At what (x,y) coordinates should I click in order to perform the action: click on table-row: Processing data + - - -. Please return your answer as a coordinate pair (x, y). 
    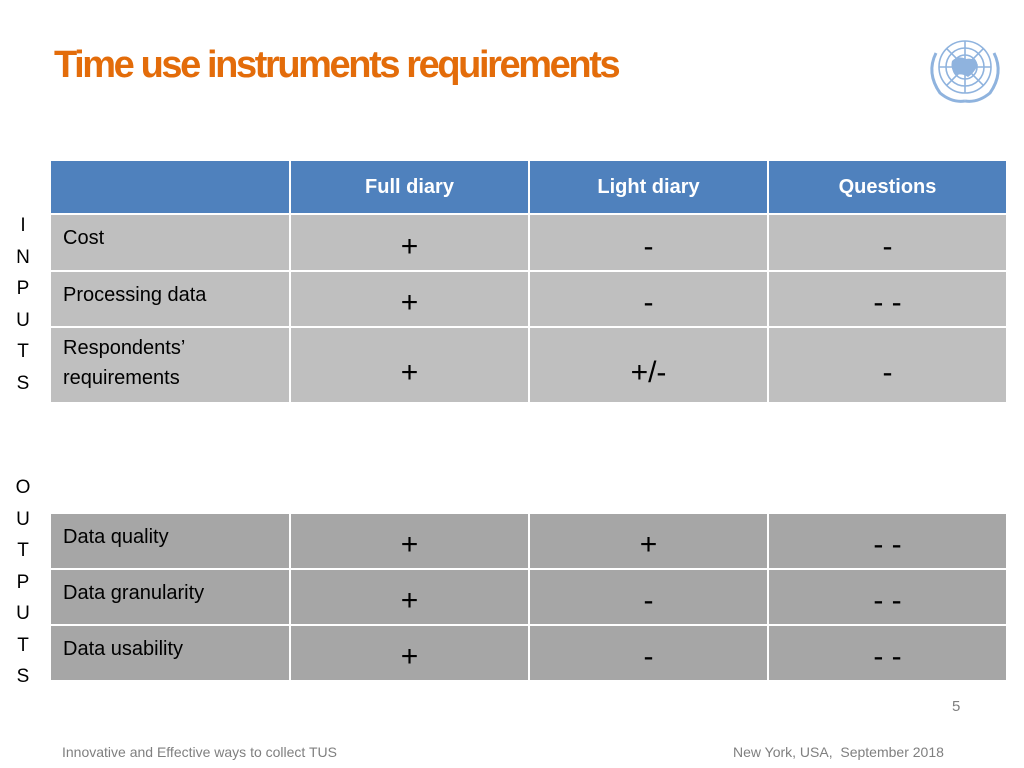
    Looking at the image, I should click on (528, 299).